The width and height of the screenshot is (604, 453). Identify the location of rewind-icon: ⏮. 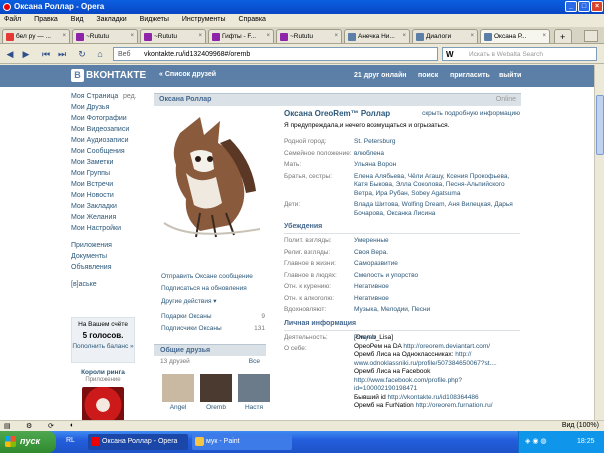
(46, 54).